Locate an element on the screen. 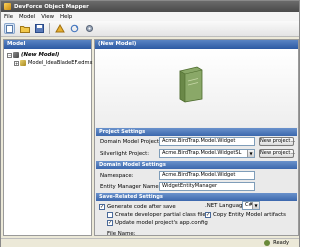  generate-after-save-label: Generate code after save is located at coordinates (141, 207).